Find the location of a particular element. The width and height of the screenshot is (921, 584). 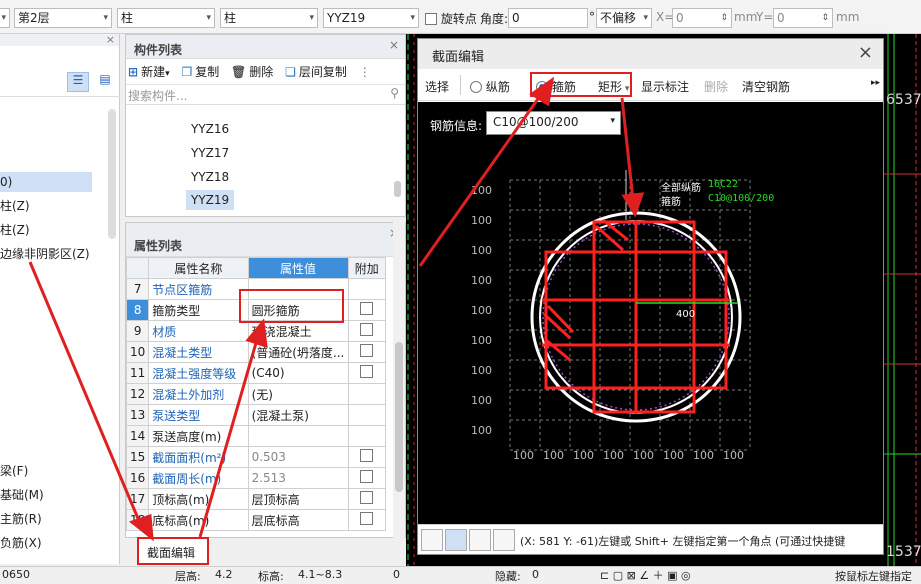

clear-rebar-button: 清空钢筋 is located at coordinates (766, 86).